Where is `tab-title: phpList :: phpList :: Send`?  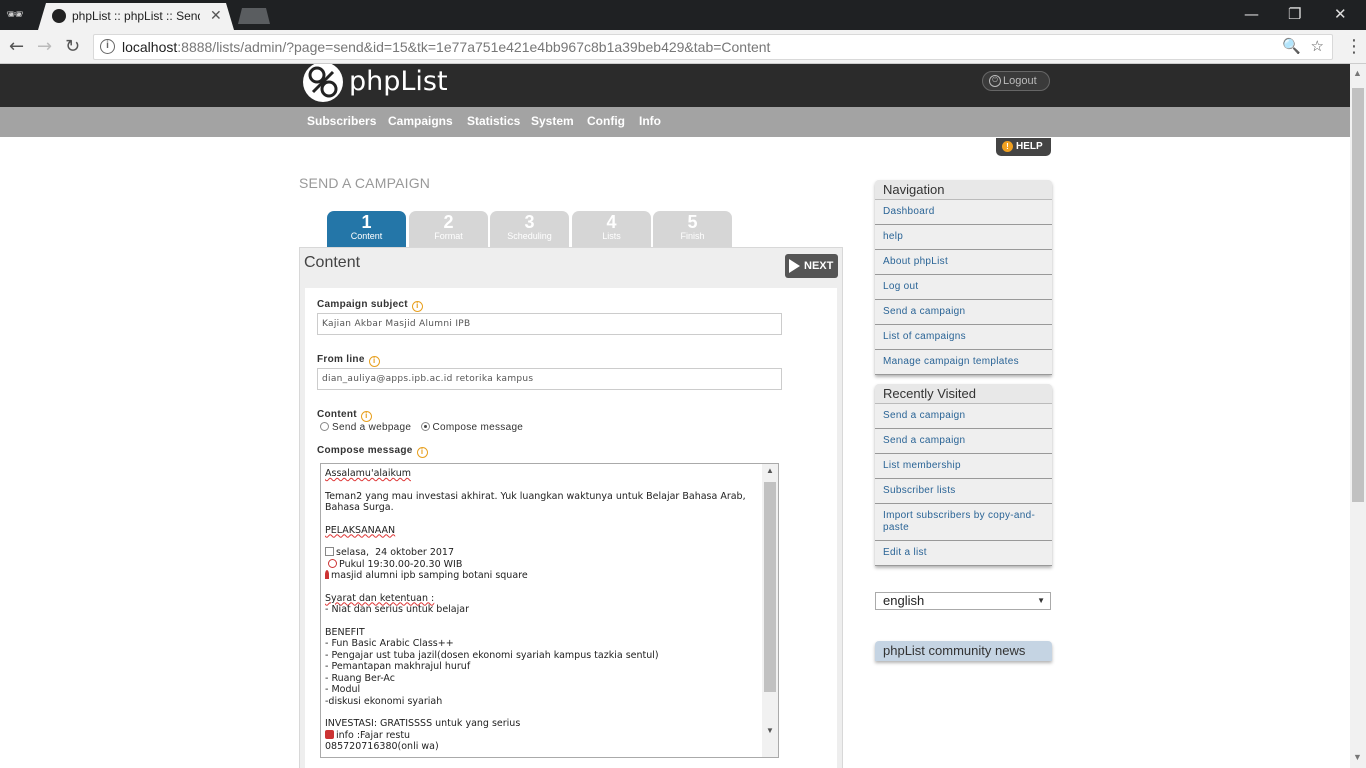 tab-title: phpList :: phpList :: Send is located at coordinates (136, 16).